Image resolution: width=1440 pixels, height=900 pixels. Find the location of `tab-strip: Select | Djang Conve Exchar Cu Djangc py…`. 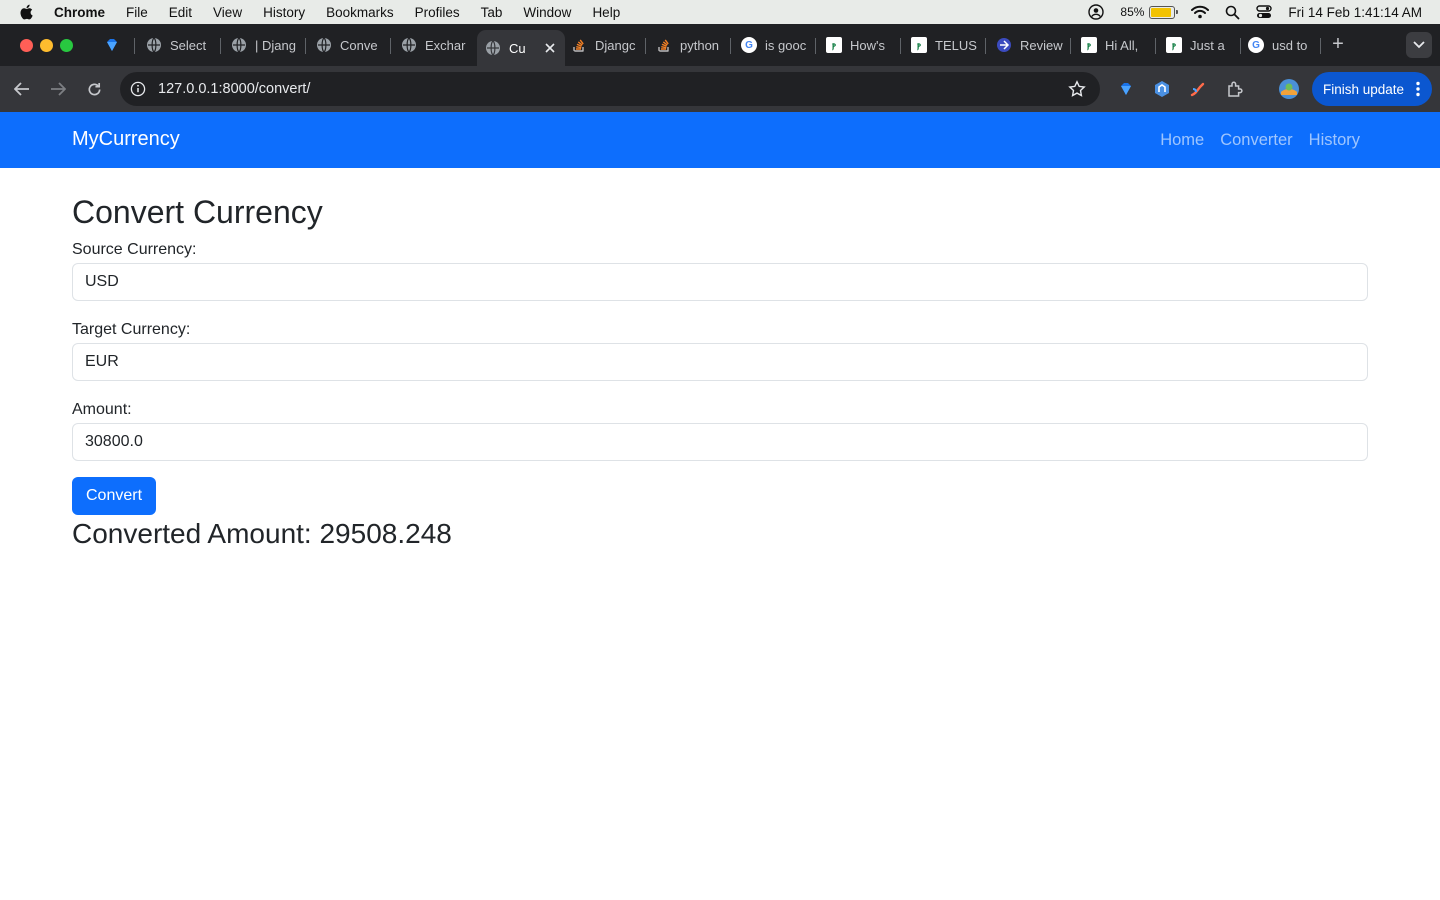

tab-strip: Select | Djang Conve Exchar Cu Djangc py… is located at coordinates (720, 45).